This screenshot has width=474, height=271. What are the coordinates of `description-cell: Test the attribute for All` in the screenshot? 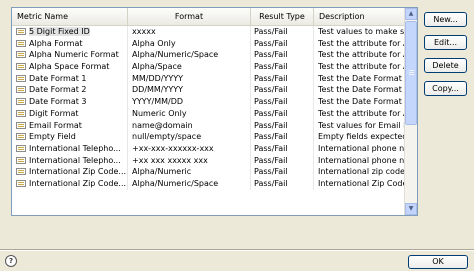 It's located at (359, 114).